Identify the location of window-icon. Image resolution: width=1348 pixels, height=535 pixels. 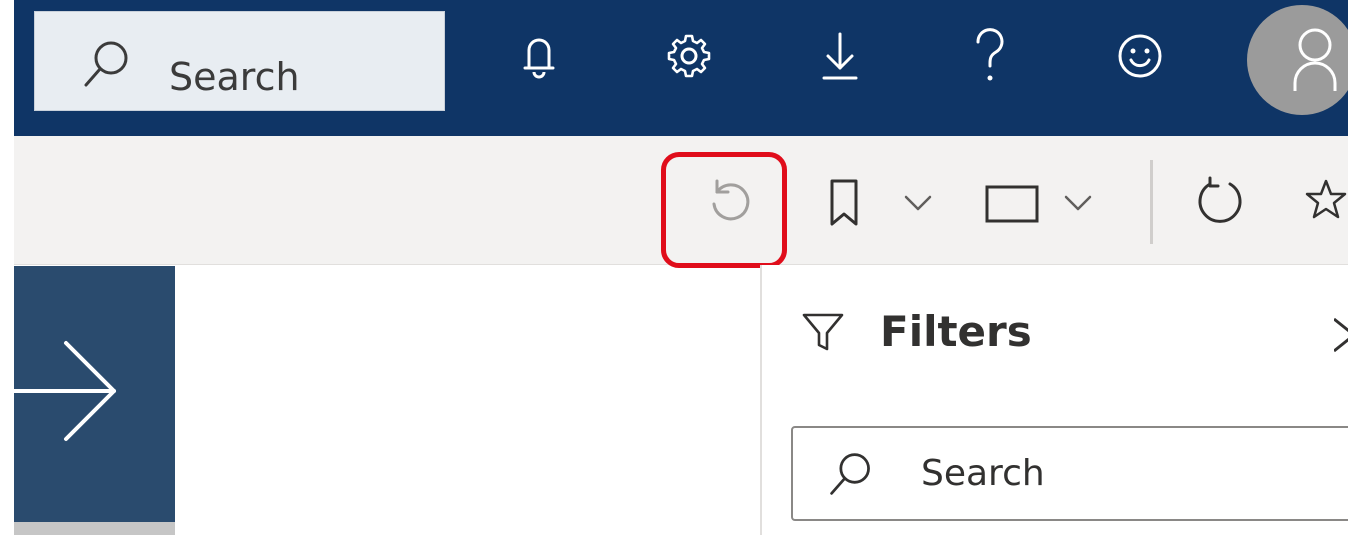
(1012, 204).